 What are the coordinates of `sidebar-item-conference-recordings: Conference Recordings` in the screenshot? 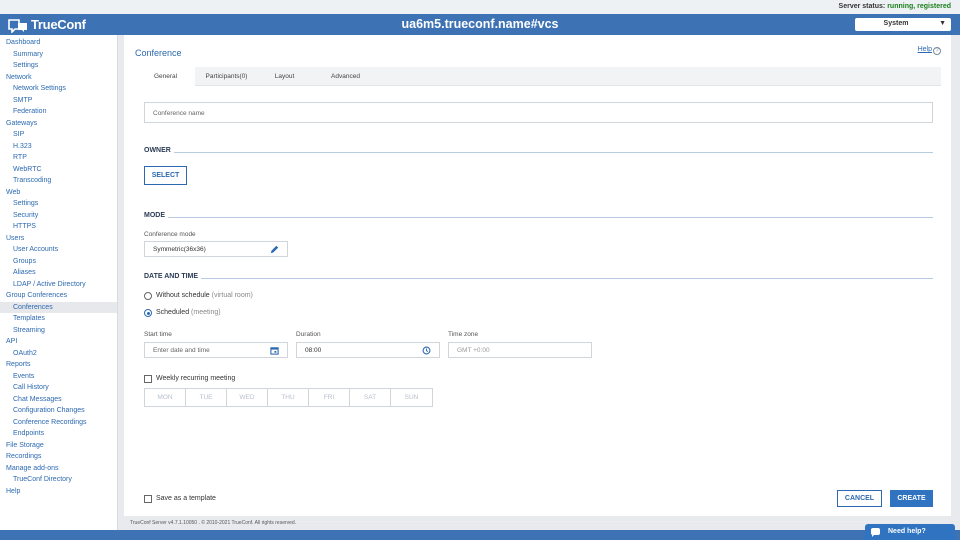 It's located at (58, 422).